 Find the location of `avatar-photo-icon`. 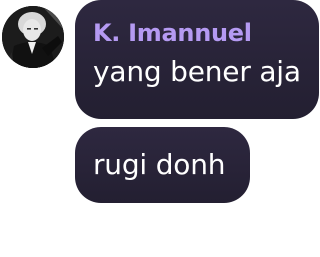

avatar-photo-icon is located at coordinates (33, 37).